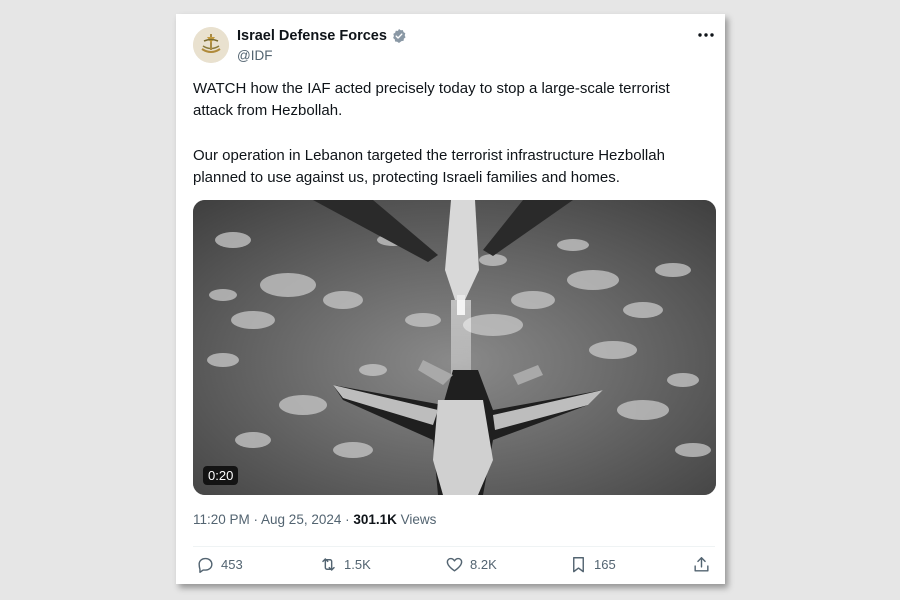 This screenshot has width=900, height=600. I want to click on share-button, so click(701, 564).